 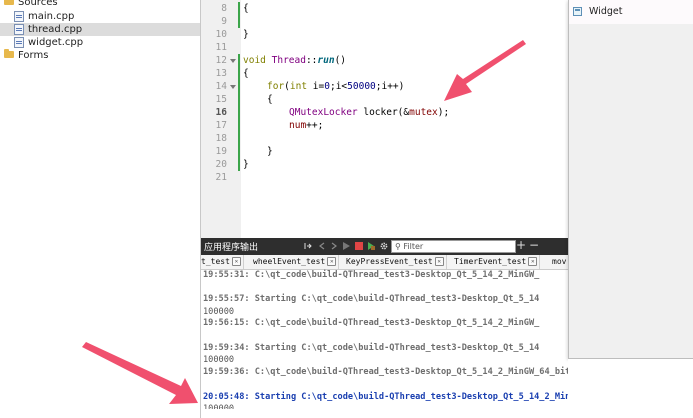 I want to click on settings-gear-icon, so click(x=384, y=246).